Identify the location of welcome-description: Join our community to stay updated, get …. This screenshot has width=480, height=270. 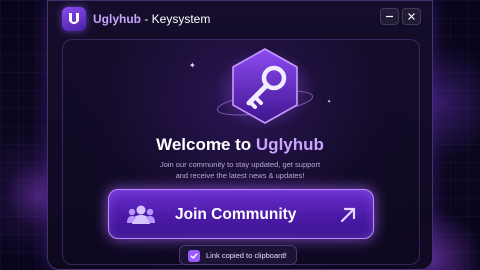
(240, 170).